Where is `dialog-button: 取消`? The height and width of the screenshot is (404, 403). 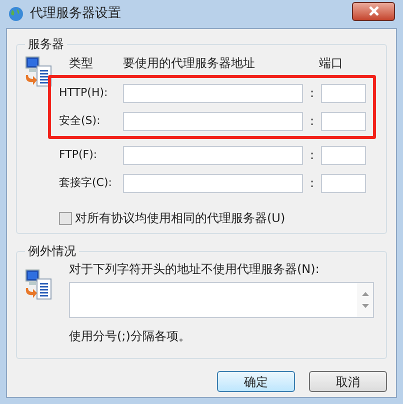
dialog-button: 取消 is located at coordinates (348, 381).